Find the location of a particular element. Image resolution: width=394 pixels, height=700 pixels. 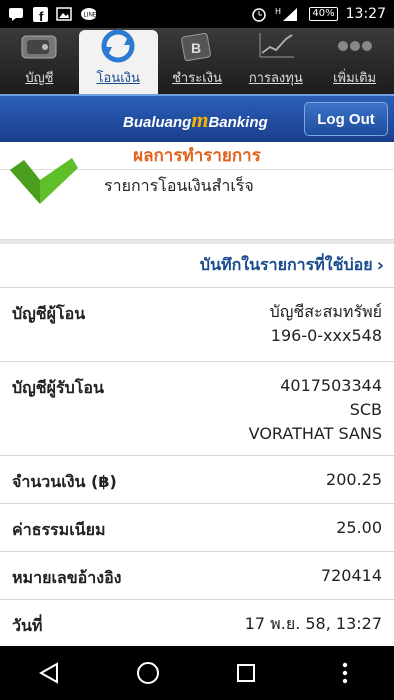

from-account-type: บัญชีสะสมทรัพย์ is located at coordinates (325, 311).